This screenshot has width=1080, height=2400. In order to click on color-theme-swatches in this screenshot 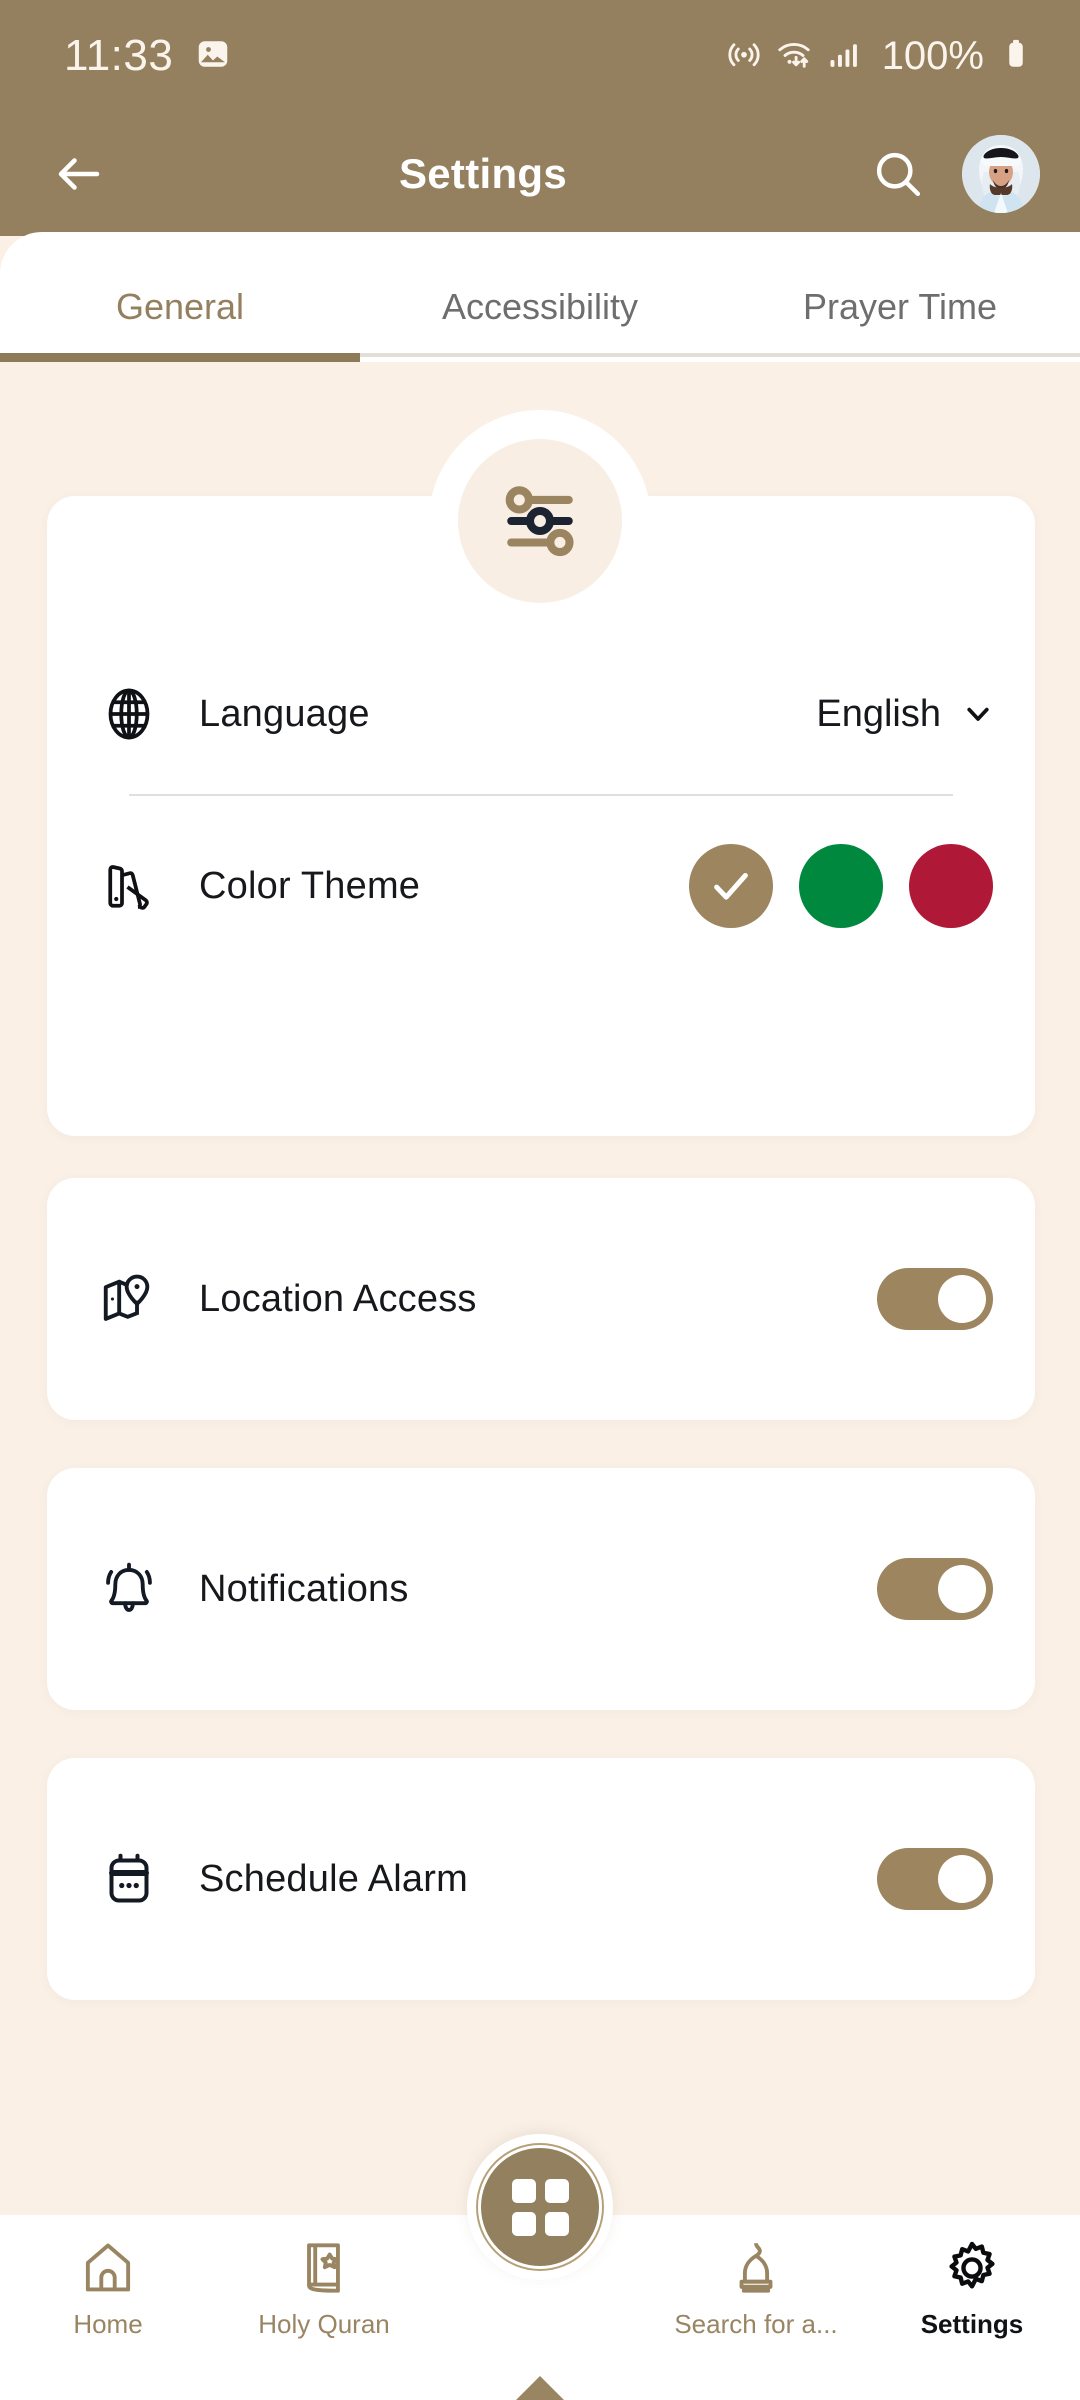, I will do `click(841, 886)`.